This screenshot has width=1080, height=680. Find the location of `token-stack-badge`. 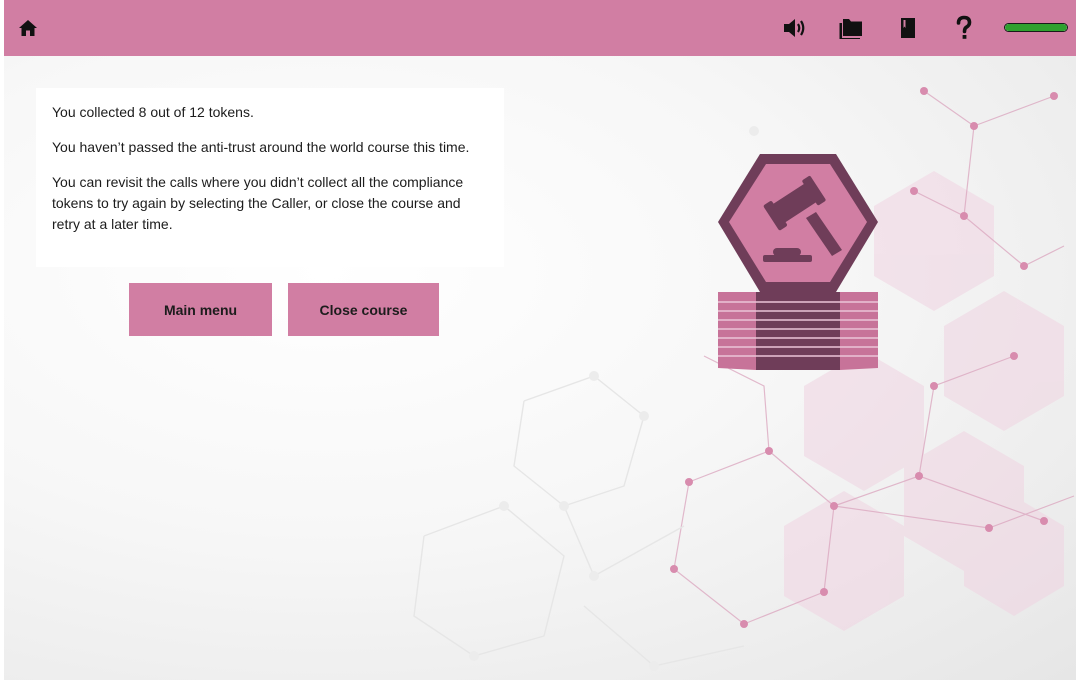

token-stack-badge is located at coordinates (798, 262).